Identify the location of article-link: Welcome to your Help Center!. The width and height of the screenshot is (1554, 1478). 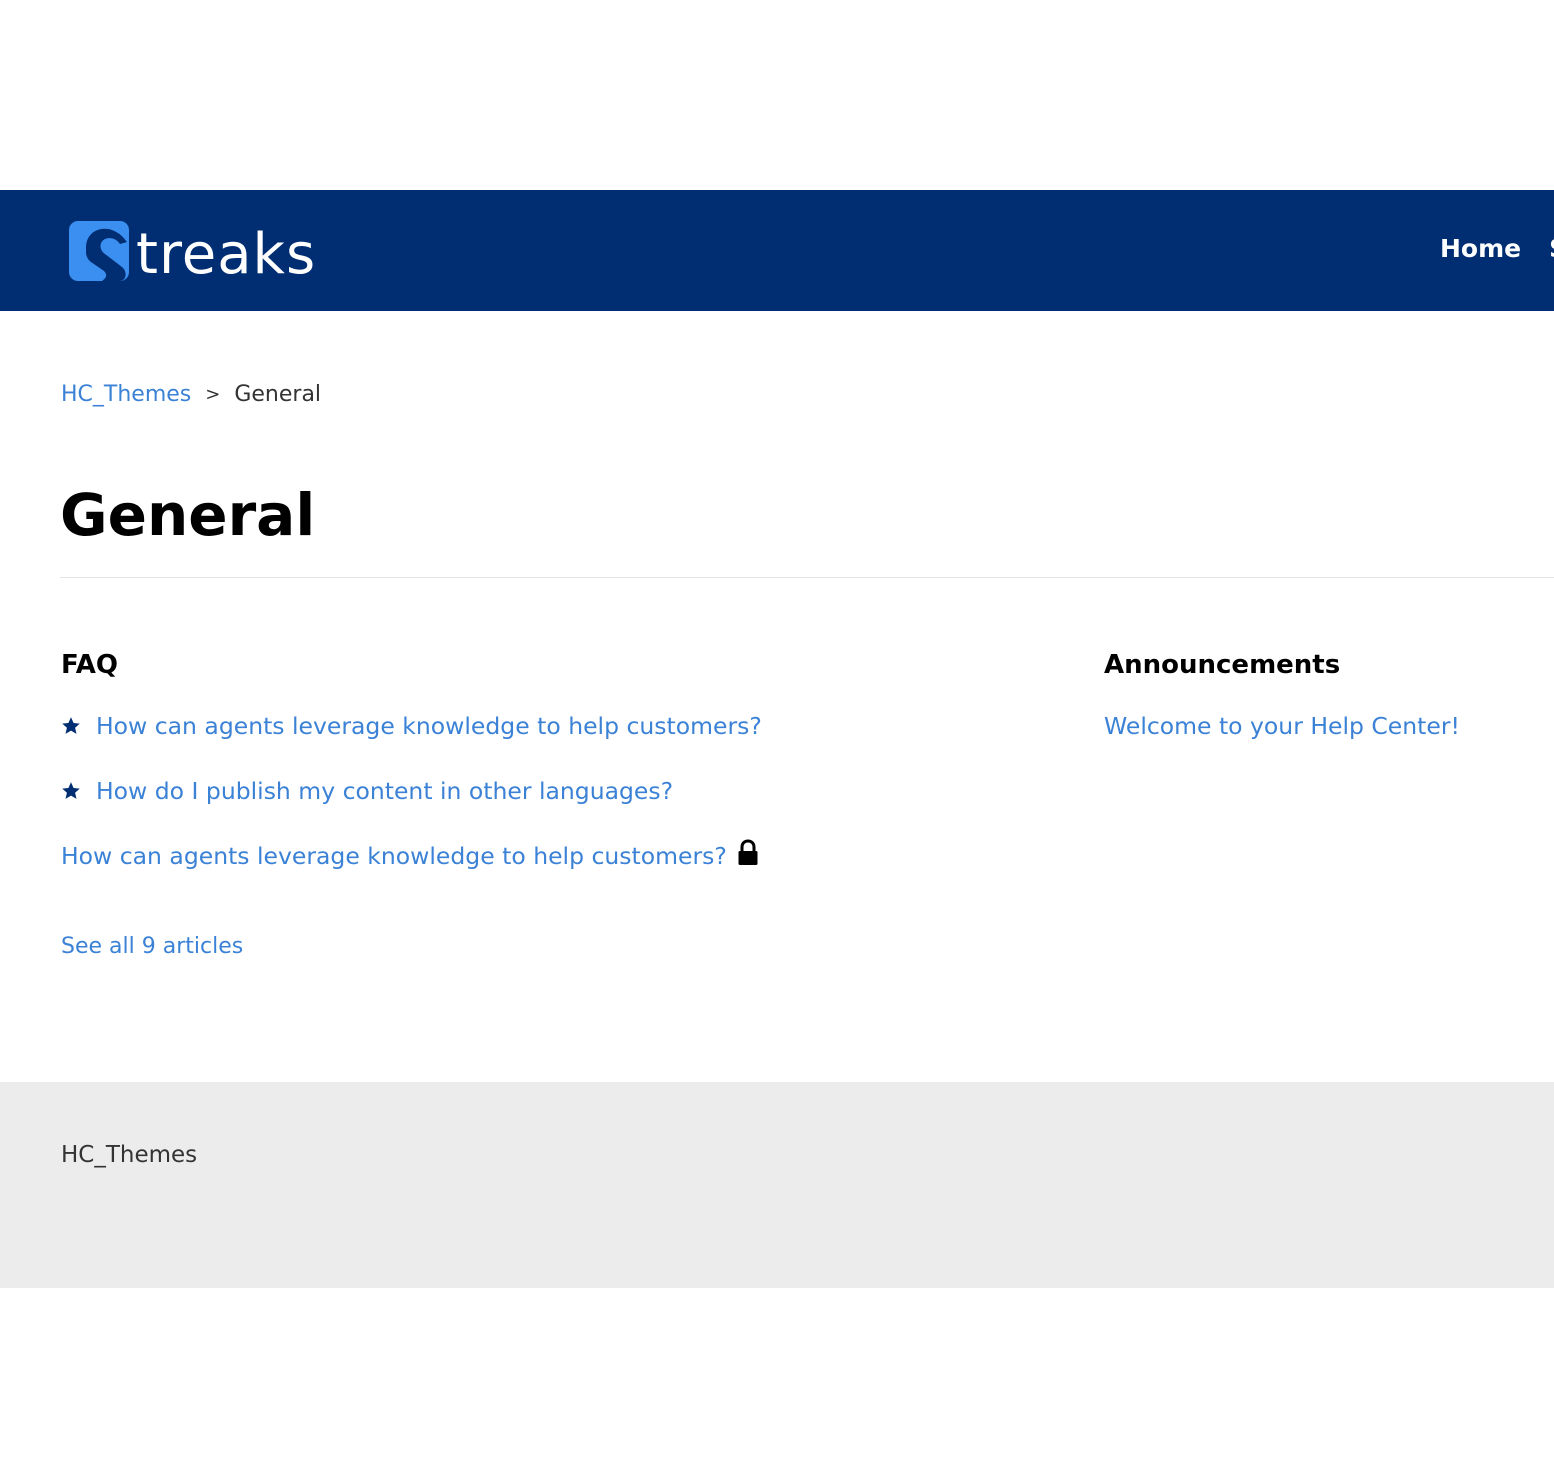
(1282, 726).